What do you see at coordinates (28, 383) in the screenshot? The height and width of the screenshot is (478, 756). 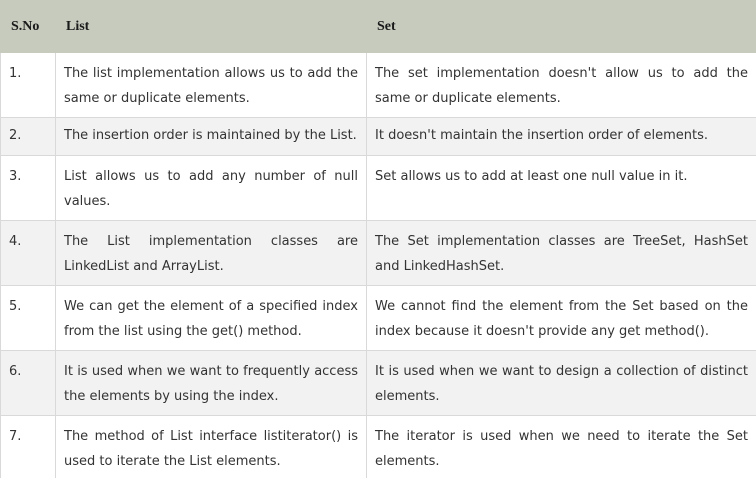 I see `cell-sno: 6.` at bounding box center [28, 383].